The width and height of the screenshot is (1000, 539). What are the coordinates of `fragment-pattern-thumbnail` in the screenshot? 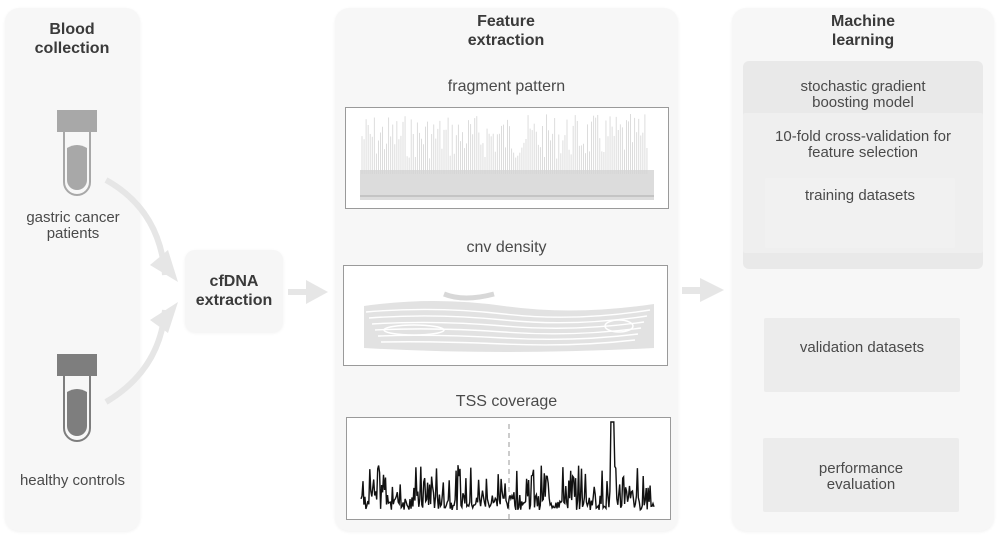 It's located at (507, 157).